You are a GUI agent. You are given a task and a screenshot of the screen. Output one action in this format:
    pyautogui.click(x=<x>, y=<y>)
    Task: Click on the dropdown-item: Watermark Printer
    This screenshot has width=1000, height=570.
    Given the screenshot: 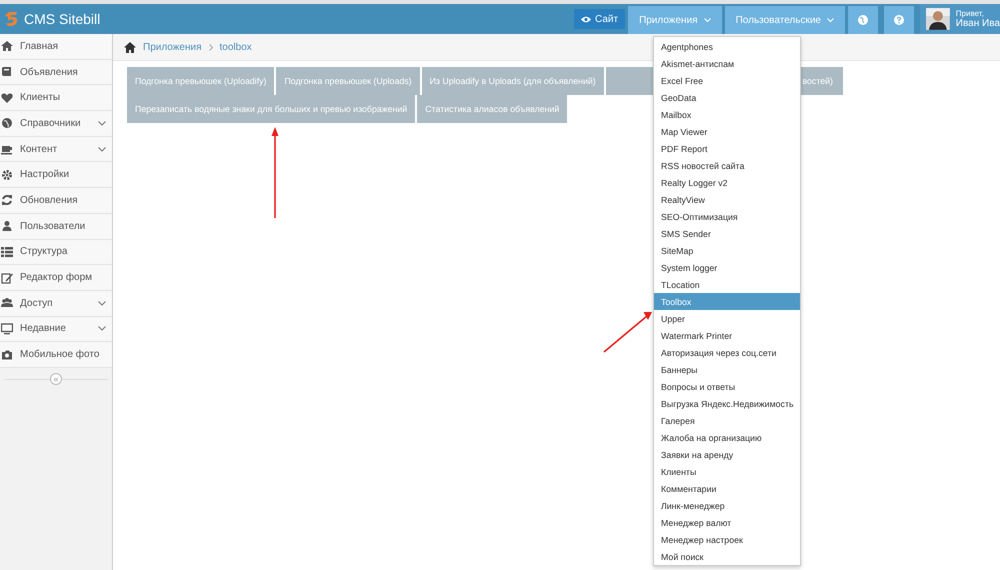 What is the action you would take?
    pyautogui.click(x=727, y=335)
    